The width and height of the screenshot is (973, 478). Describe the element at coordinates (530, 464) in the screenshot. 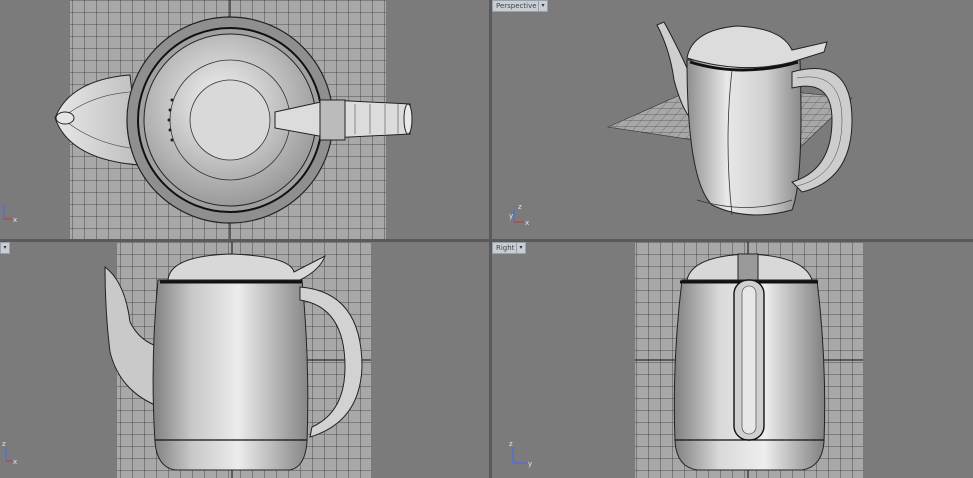

I see `right-axis-y-label: y` at that location.